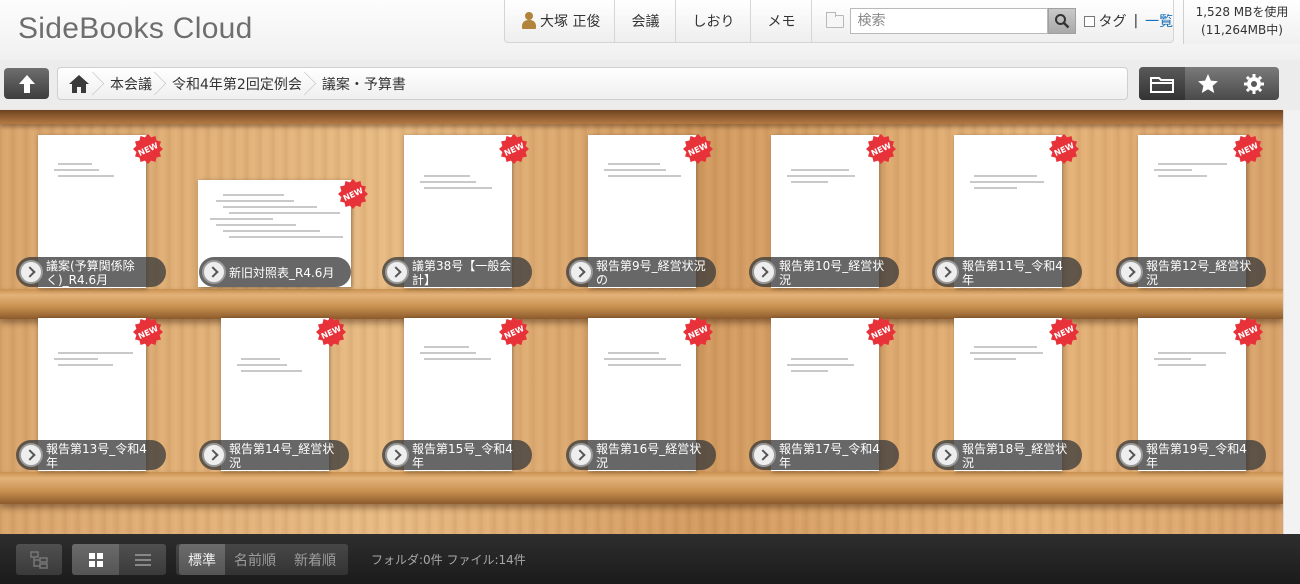 The width and height of the screenshot is (1300, 584). I want to click on book-label: 議案(予算関係除 く)_R4.6月, so click(91, 272).